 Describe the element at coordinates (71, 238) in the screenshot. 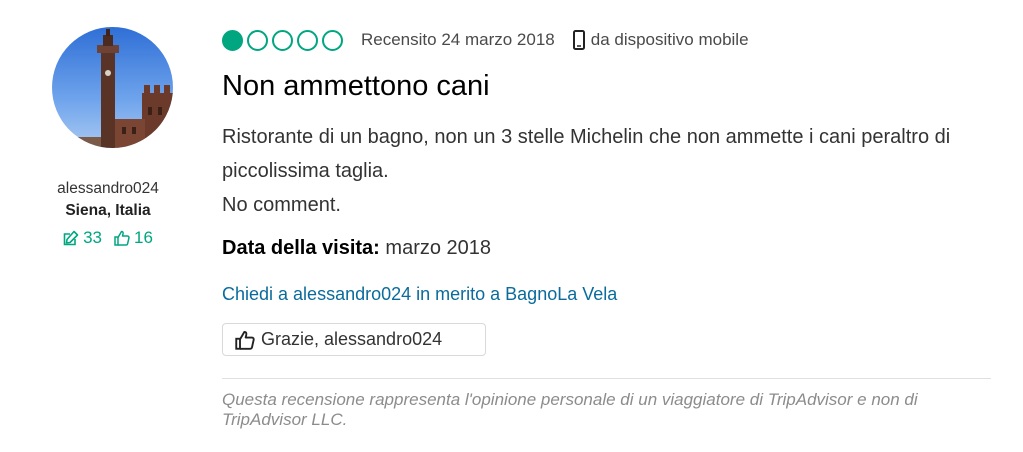

I see `pencil-edit-icon` at that location.